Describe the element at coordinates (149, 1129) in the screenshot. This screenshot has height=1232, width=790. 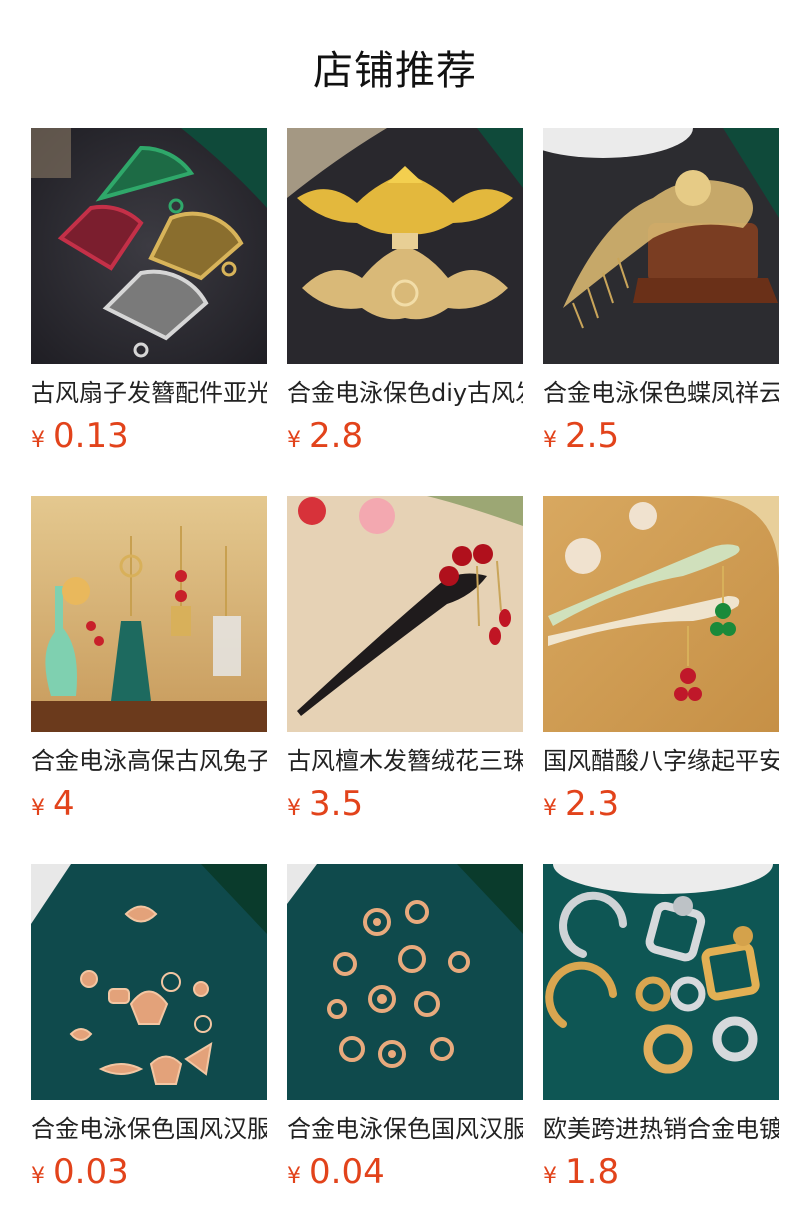
I see `product-name: 合金电泳保色国风汉服配件` at that location.